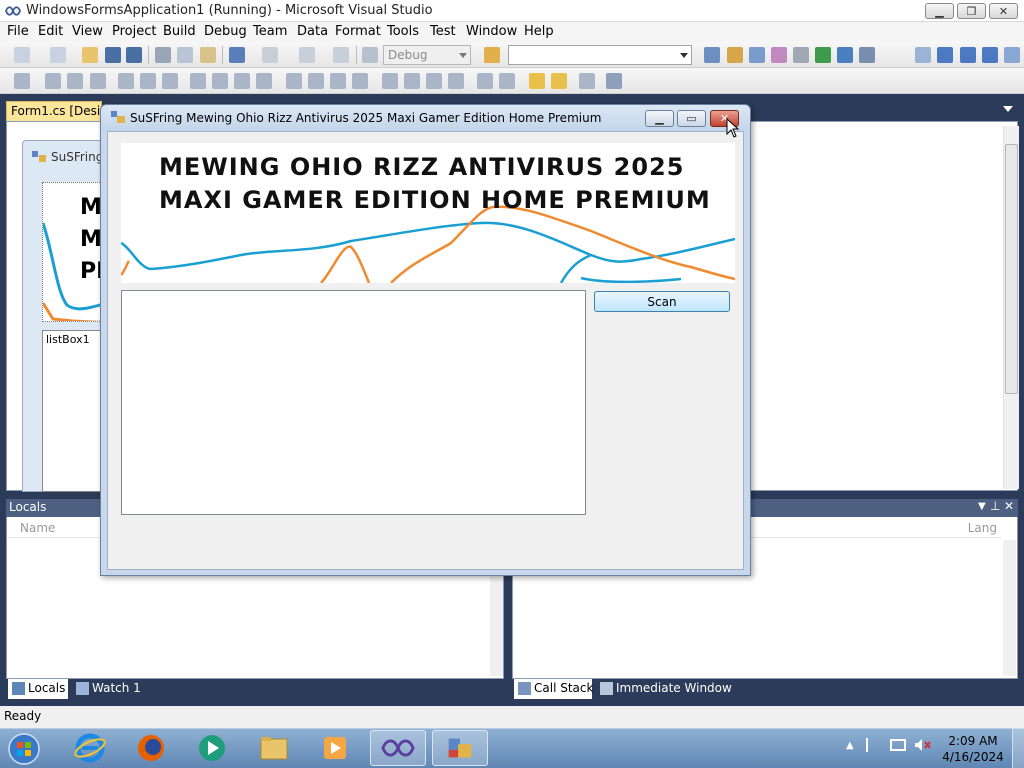  I want to click on visual-studio-taskbar-icon, so click(398, 748).